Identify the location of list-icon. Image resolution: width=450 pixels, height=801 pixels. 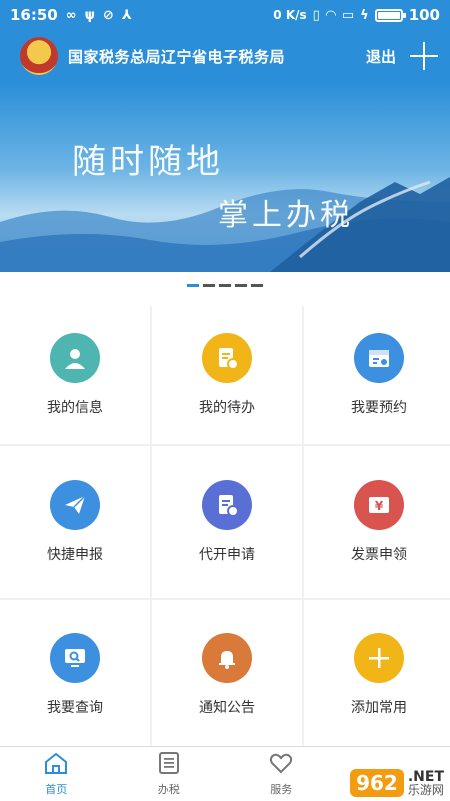
(169, 765).